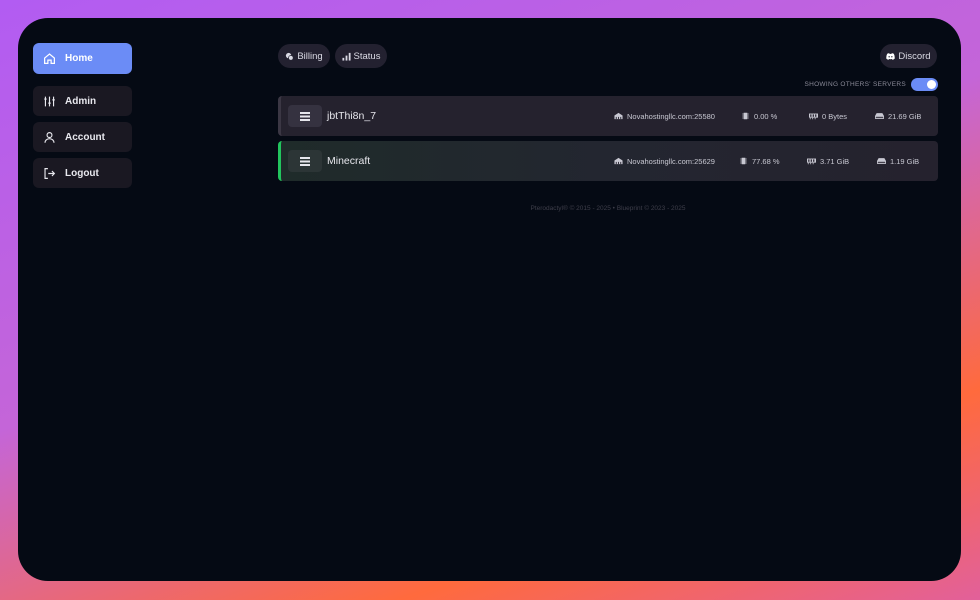  I want to click on server-address: Novahostingllc.com:25629, so click(664, 161).